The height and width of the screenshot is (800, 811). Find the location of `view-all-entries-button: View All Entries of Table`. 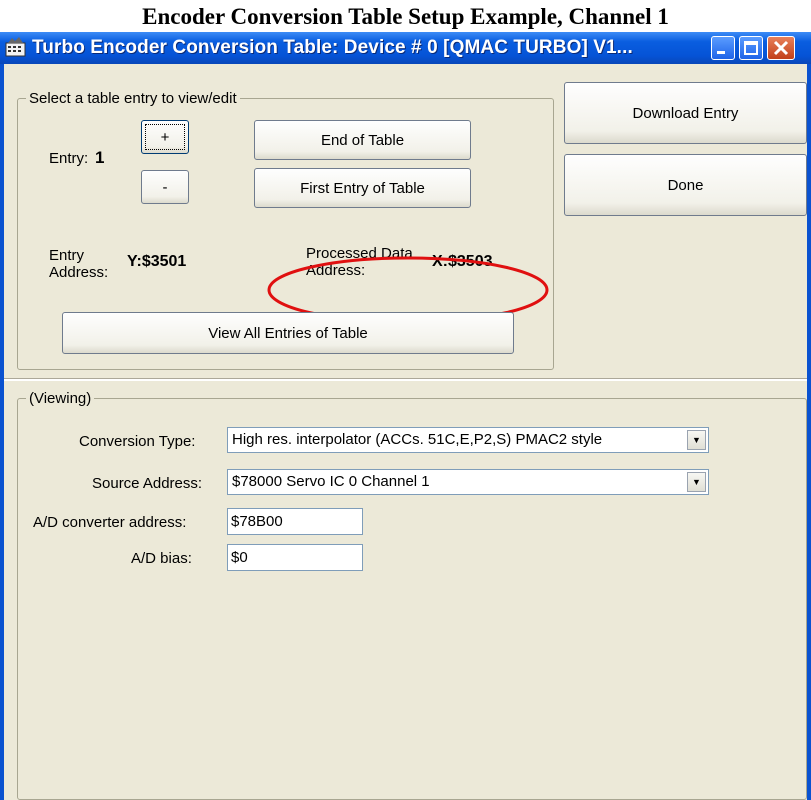

view-all-entries-button: View All Entries of Table is located at coordinates (288, 333).